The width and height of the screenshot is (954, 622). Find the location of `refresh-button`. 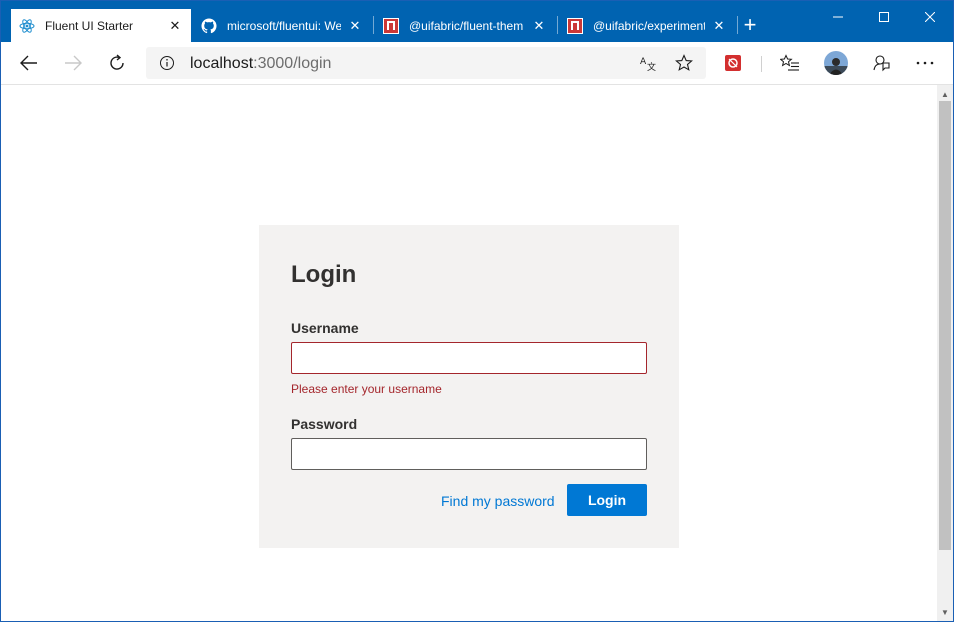

refresh-button is located at coordinates (117, 63).